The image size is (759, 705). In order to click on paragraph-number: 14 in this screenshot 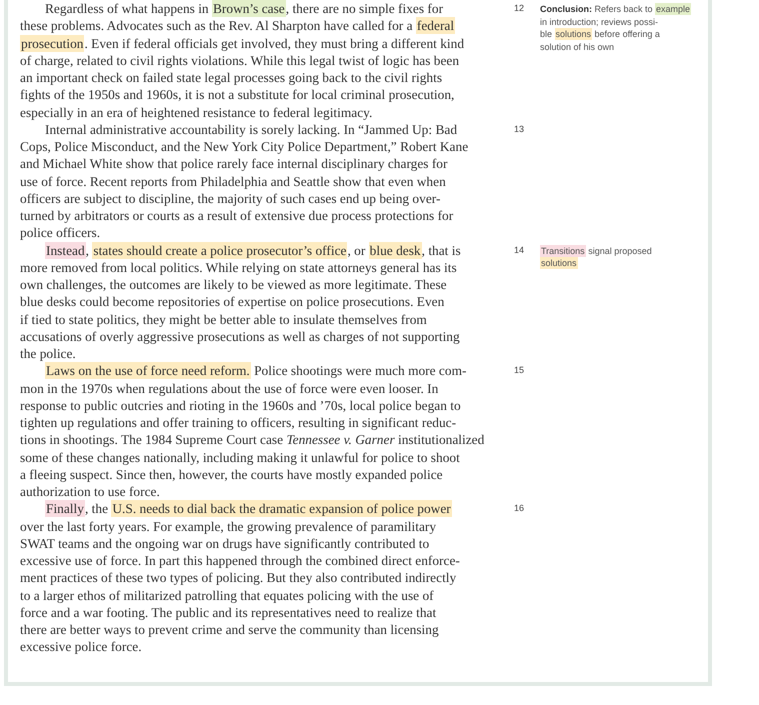, I will do `click(519, 250)`.